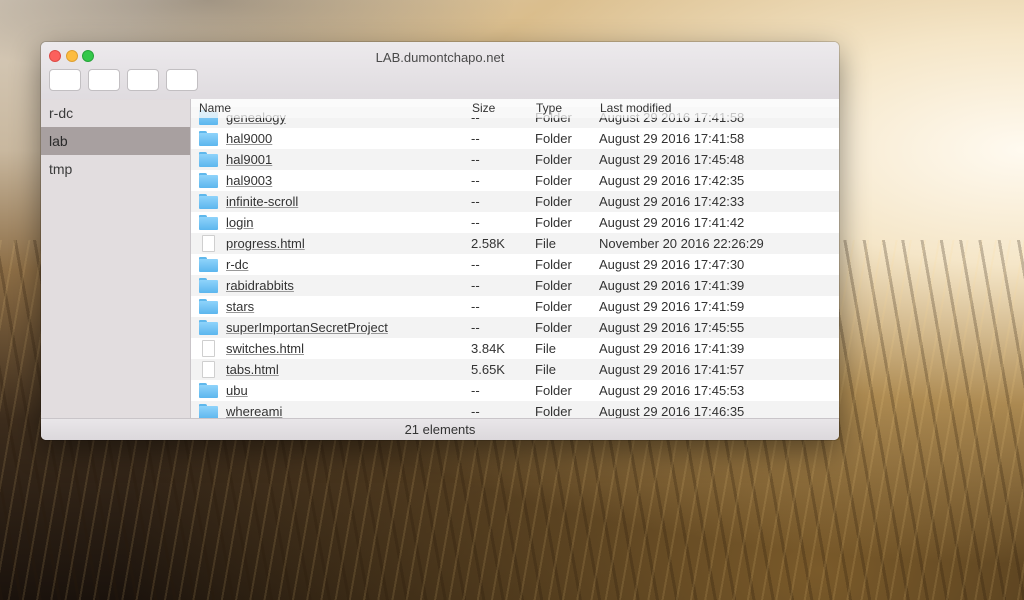  Describe the element at coordinates (260, 285) in the screenshot. I see `file-name-link: rabidrabbits` at that location.